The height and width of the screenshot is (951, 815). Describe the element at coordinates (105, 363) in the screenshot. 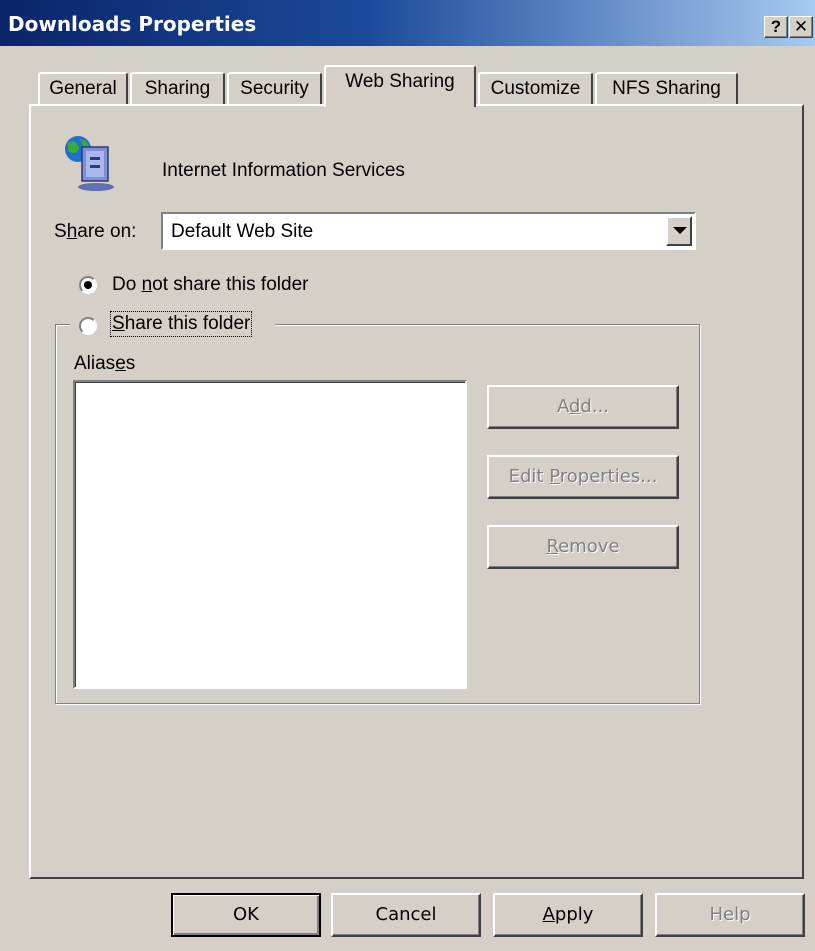

I see `aliases-label: Aliases` at that location.